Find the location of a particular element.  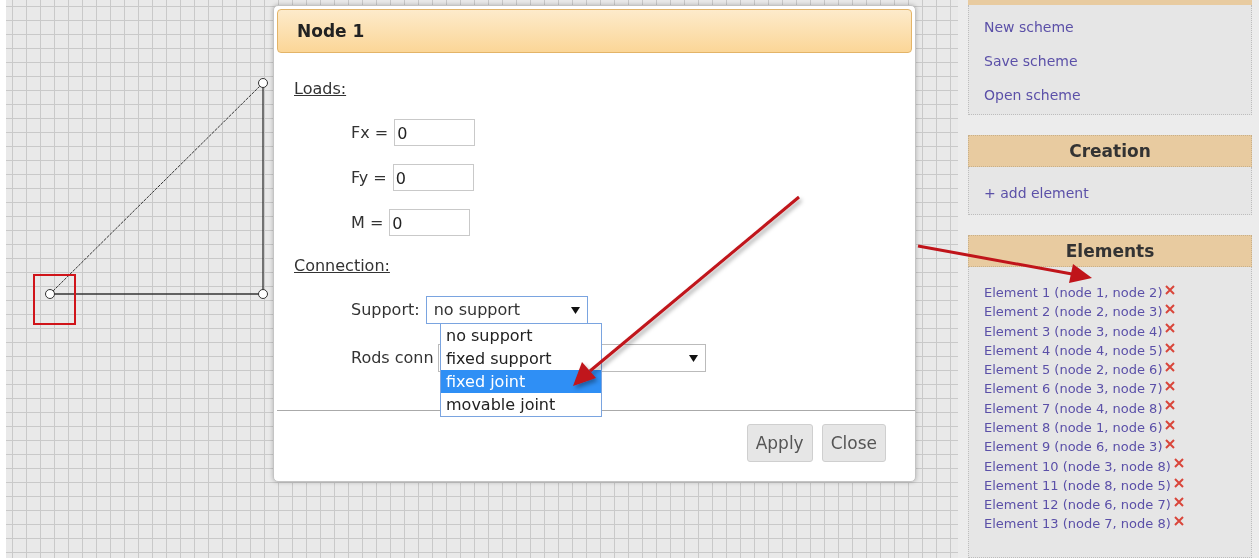

panel-header: Elements is located at coordinates (1110, 251).